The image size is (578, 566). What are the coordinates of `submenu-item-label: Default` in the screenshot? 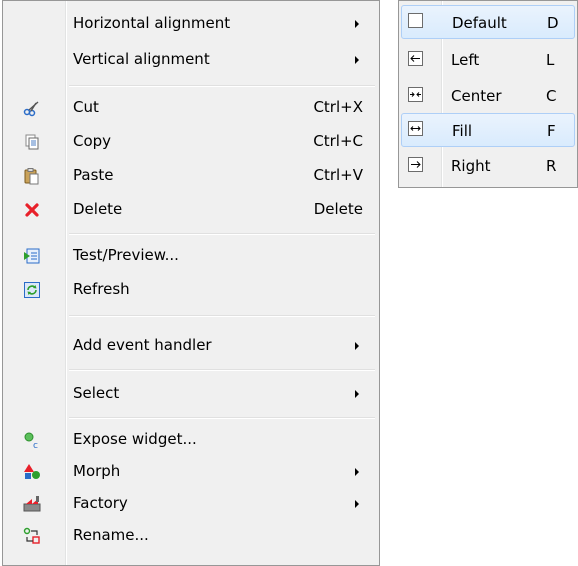 It's located at (479, 23).